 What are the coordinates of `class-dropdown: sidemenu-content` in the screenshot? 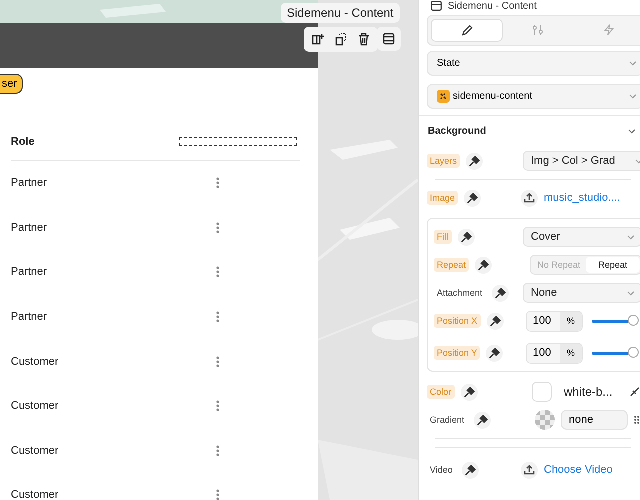 It's located at (533, 96).